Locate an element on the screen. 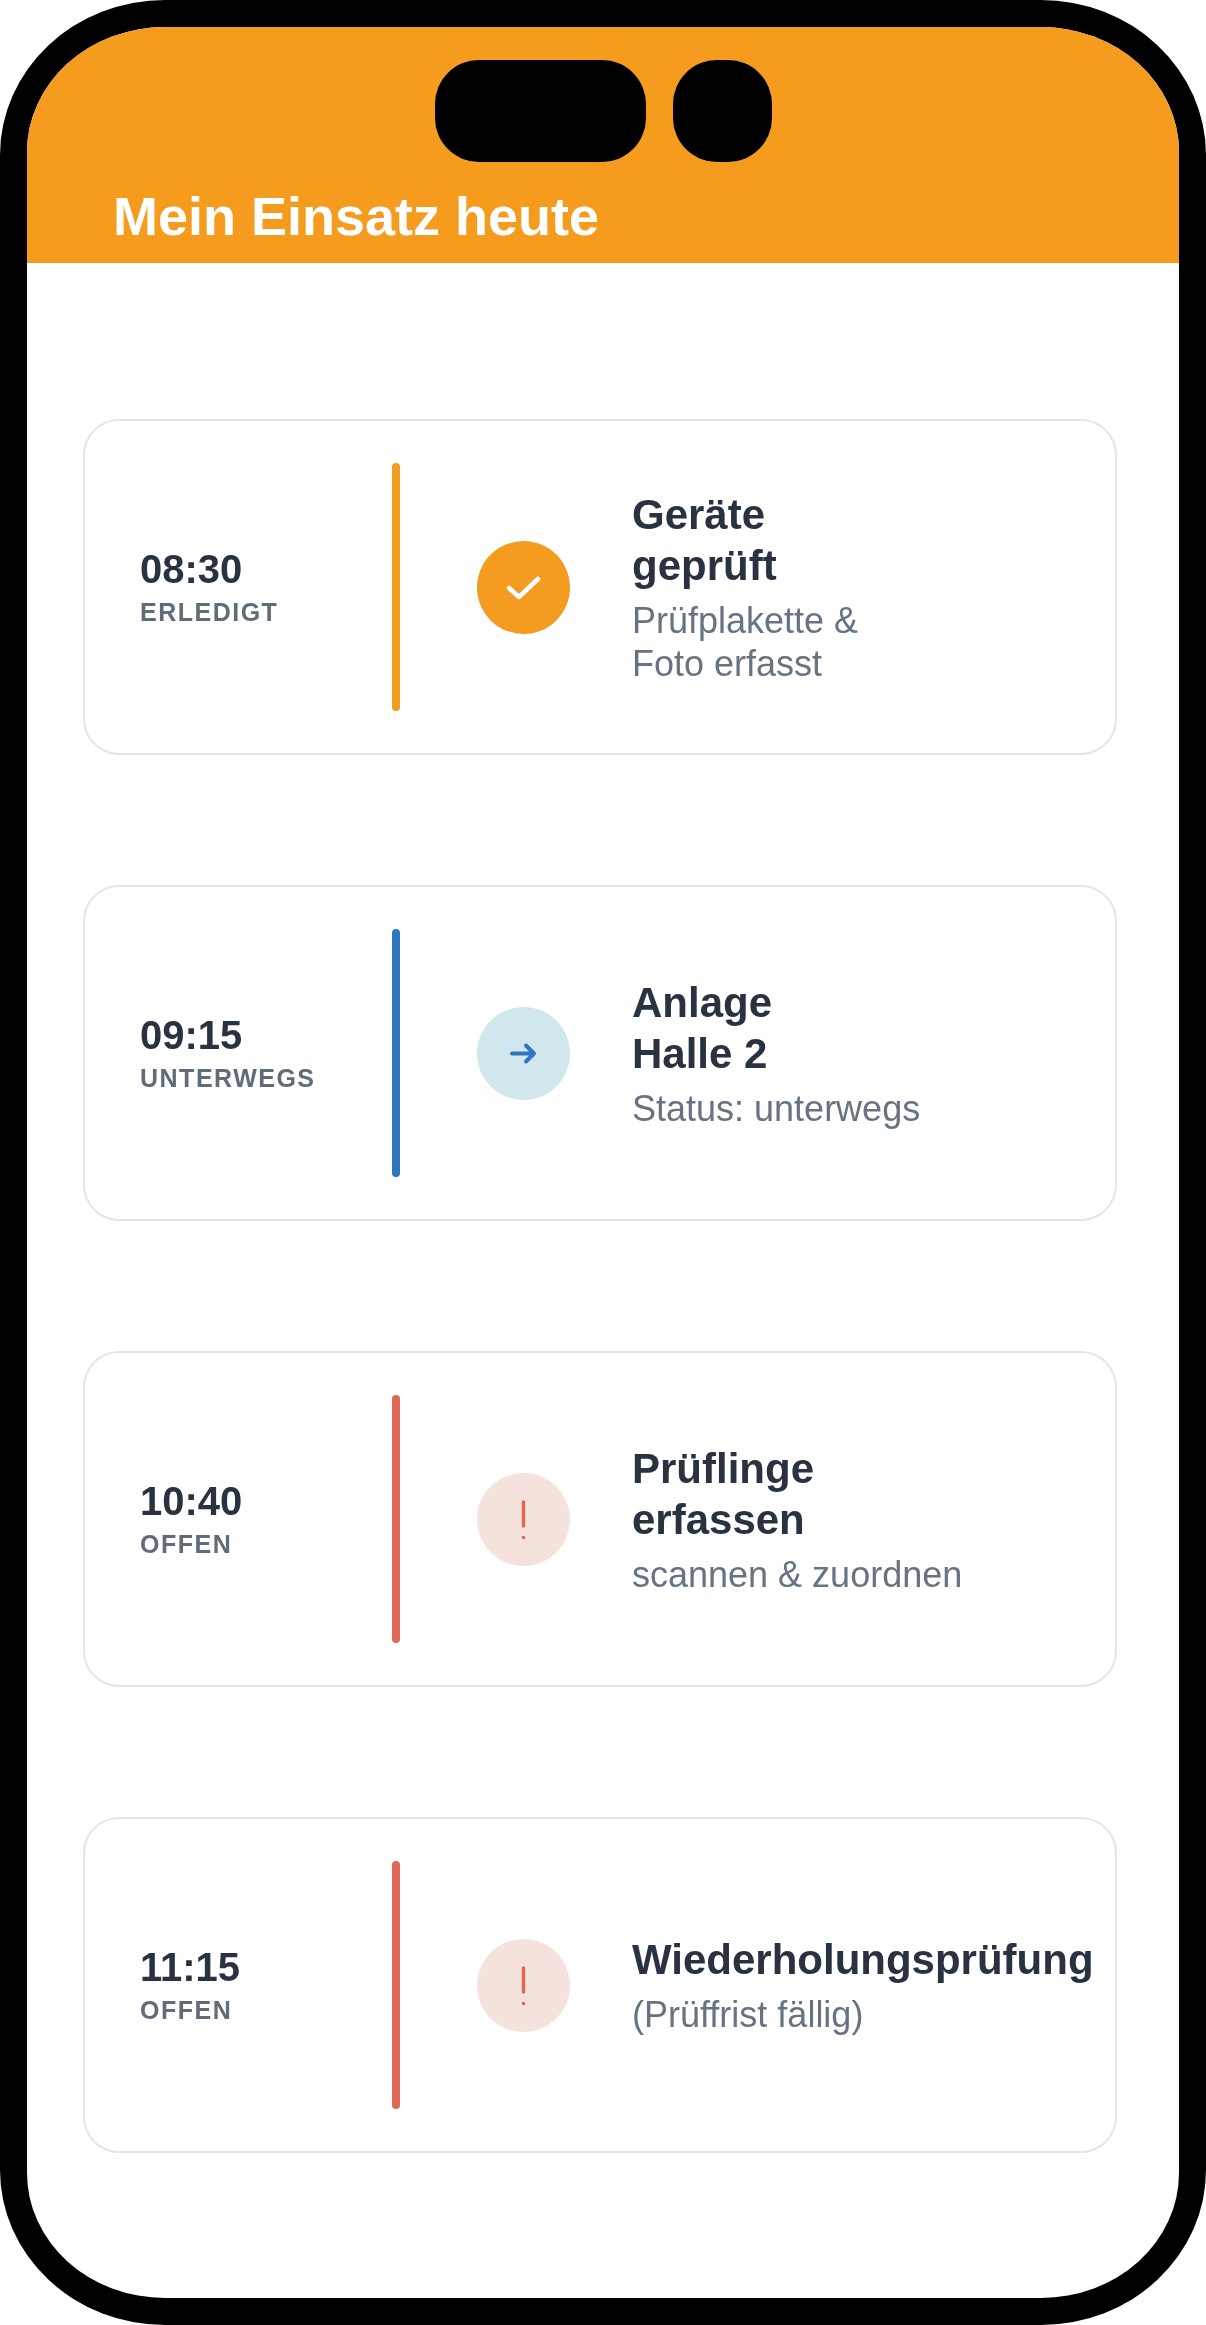 The height and width of the screenshot is (2325, 1206). task-time: 10:40 is located at coordinates (191, 1501).